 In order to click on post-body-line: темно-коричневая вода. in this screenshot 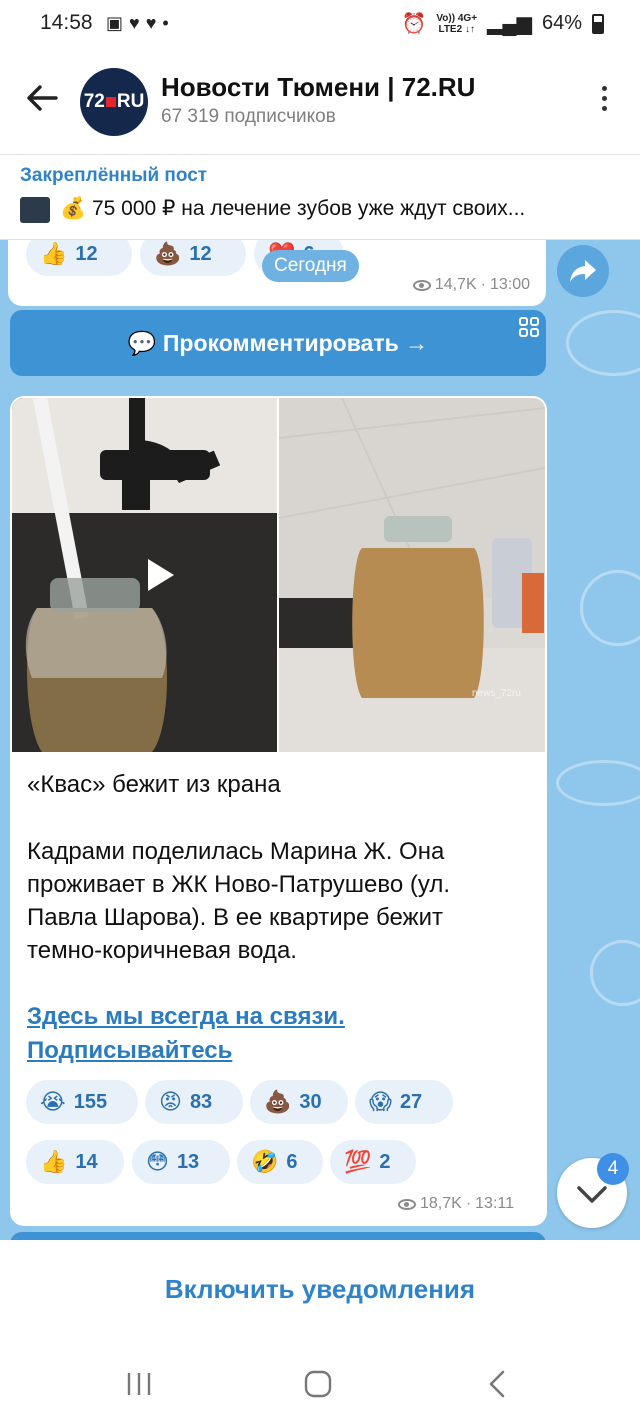, I will do `click(162, 950)`.